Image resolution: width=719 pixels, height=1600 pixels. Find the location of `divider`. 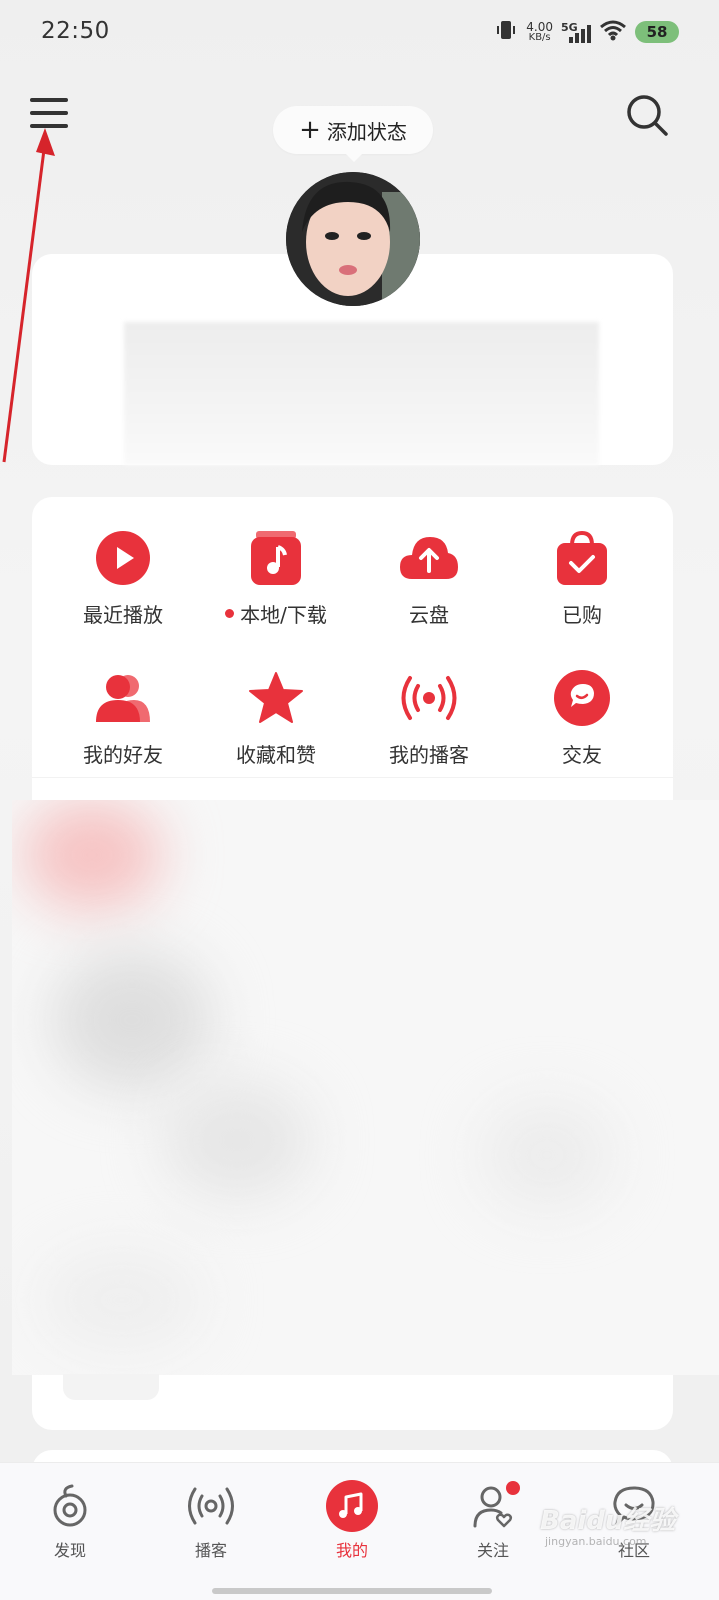

divider is located at coordinates (352, 777).